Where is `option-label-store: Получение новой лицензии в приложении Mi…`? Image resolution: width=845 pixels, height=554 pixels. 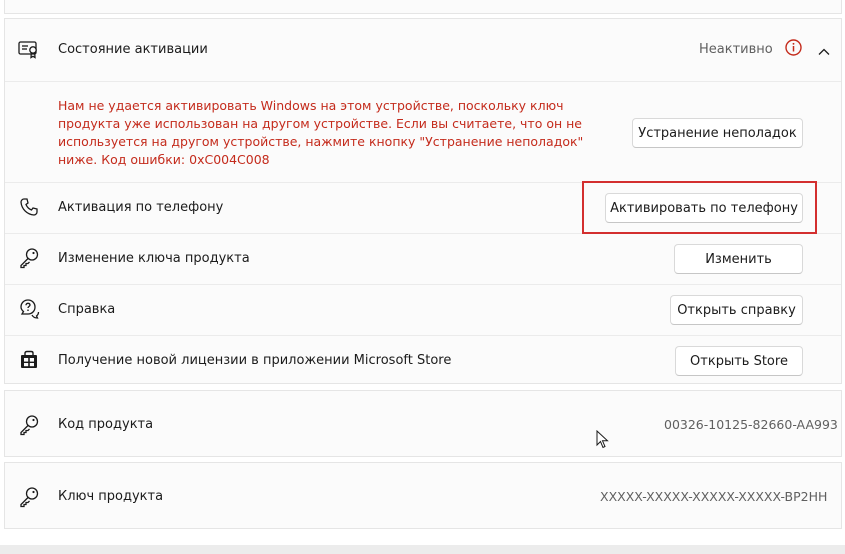 option-label-store: Получение новой лицензии в приложении Mi… is located at coordinates (255, 360).